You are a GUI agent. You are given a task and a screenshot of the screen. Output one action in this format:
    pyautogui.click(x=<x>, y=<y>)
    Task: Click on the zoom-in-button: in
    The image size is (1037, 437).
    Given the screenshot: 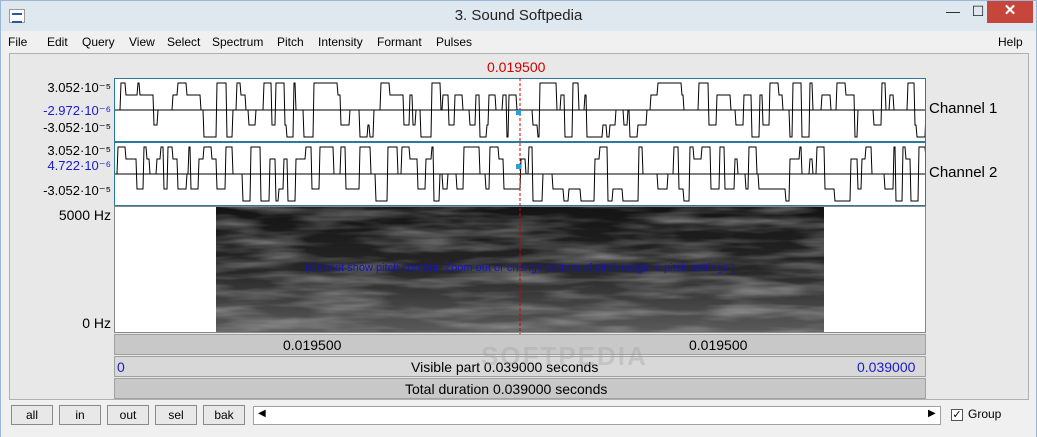 What is the action you would take?
    pyautogui.click(x=80, y=415)
    